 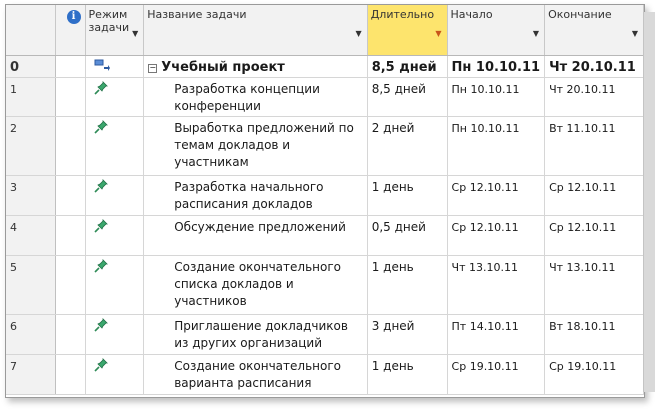 What do you see at coordinates (31, 374) in the screenshot?
I see `row-id: 7` at bounding box center [31, 374].